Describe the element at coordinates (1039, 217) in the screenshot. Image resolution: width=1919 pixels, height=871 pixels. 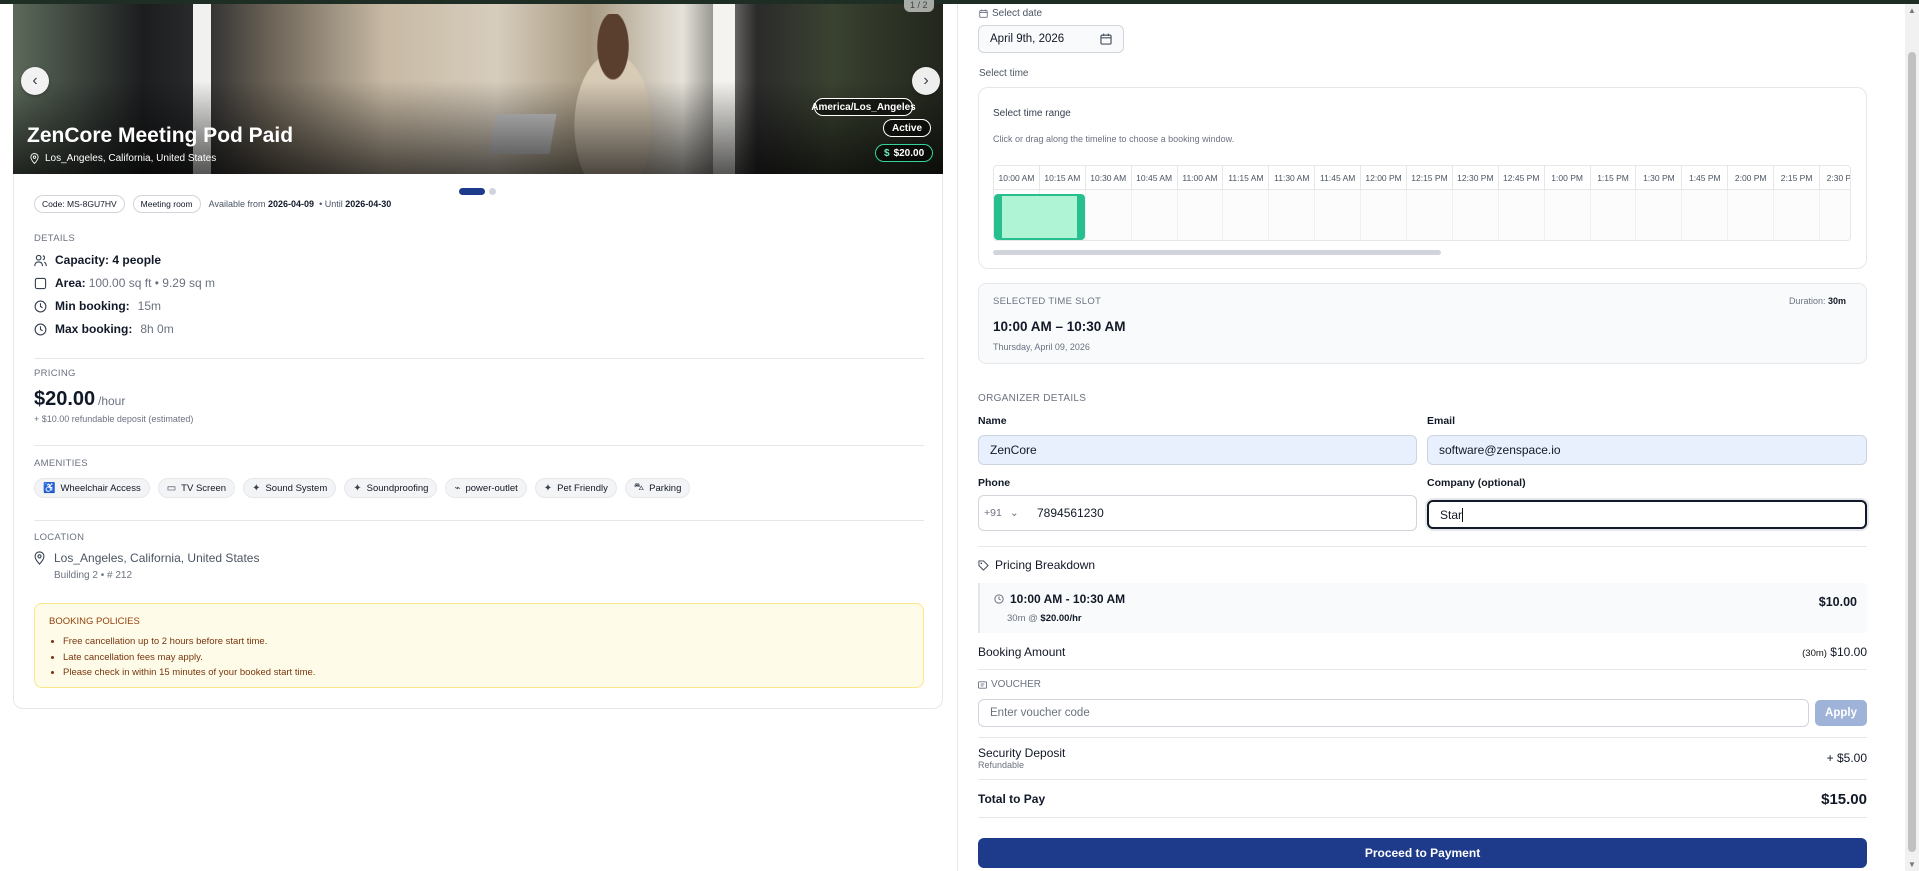
I see `timeline-selection` at that location.